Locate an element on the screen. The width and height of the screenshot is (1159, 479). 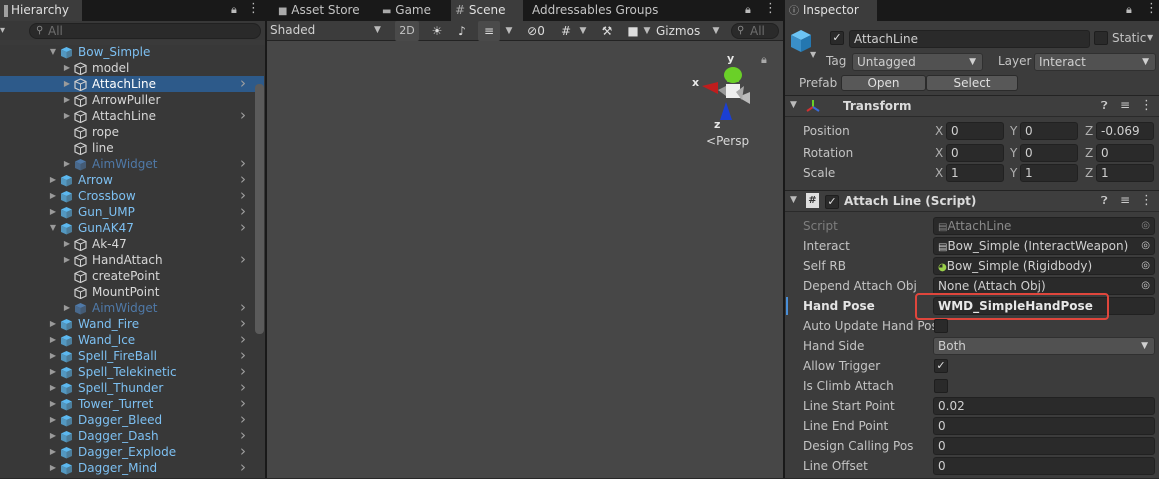
hierarchy-search-input: ⚲ All is located at coordinates (145, 31).